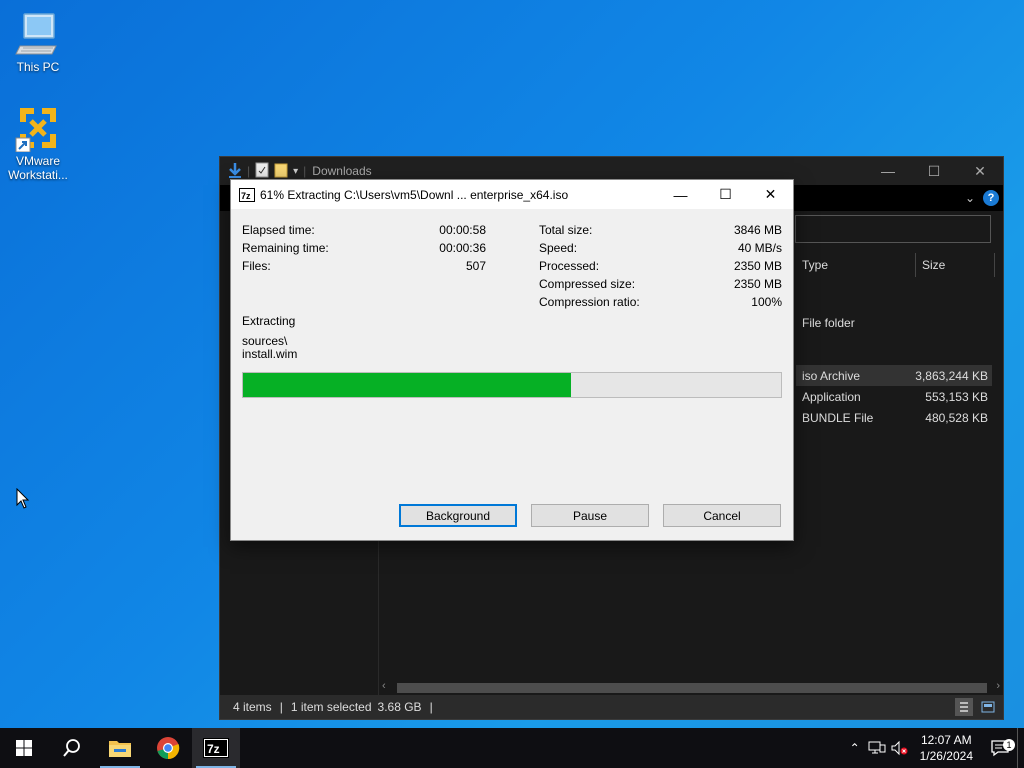 The image size is (1024, 768). Describe the element at coordinates (331, 707) in the screenshot. I see `selection-count: 1 item selected` at that location.